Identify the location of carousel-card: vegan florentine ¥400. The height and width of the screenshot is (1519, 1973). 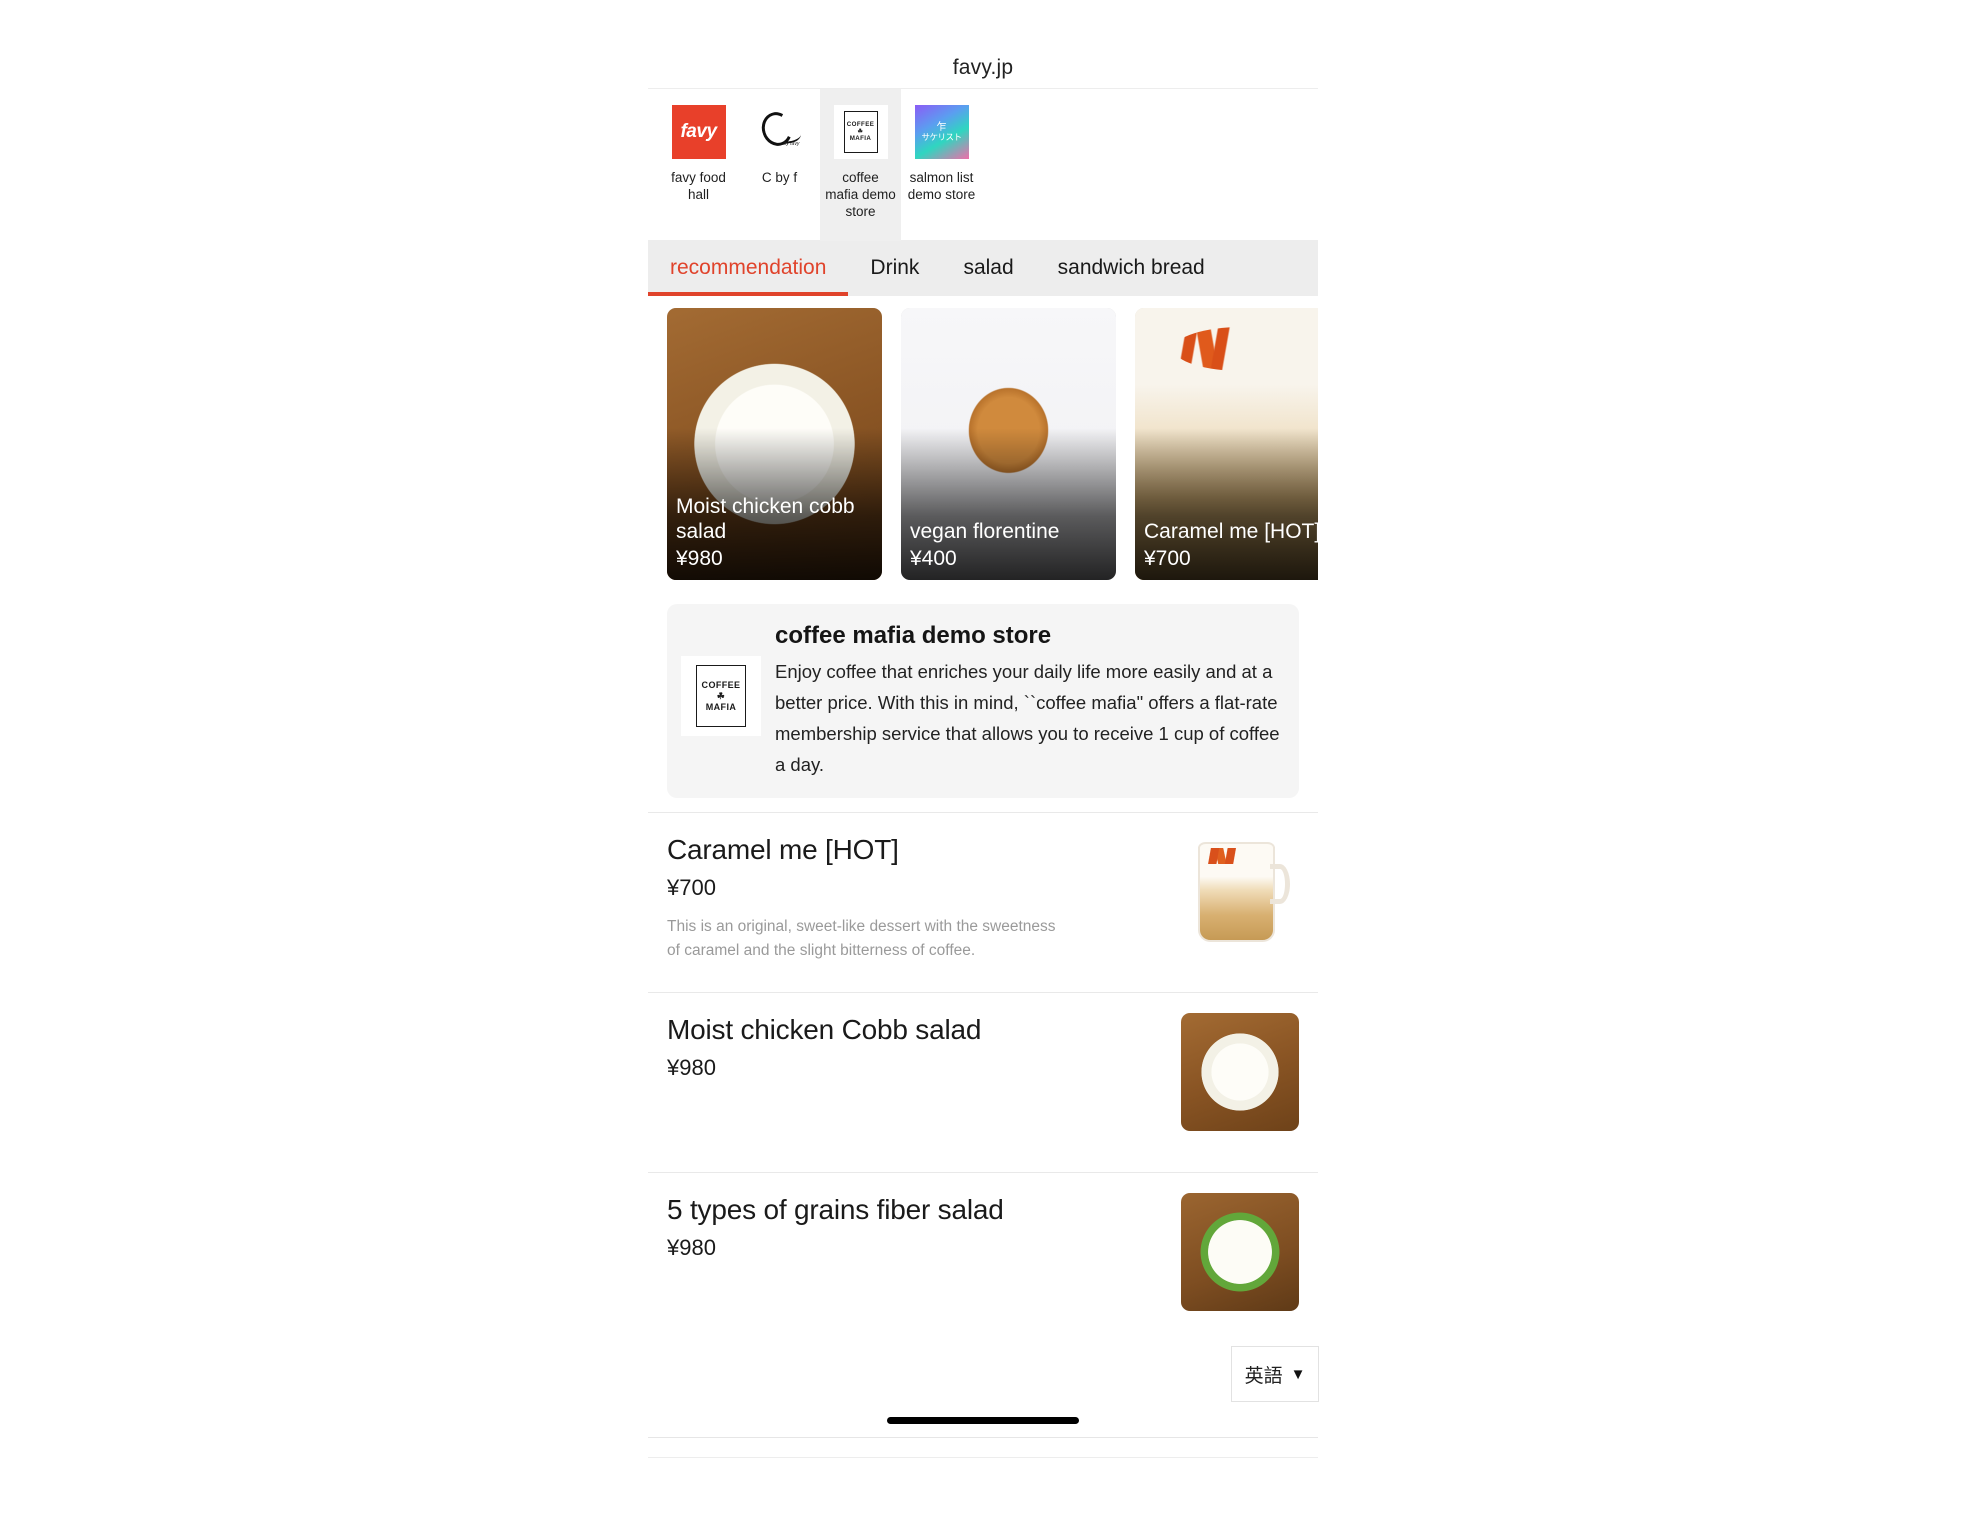
(1008, 444).